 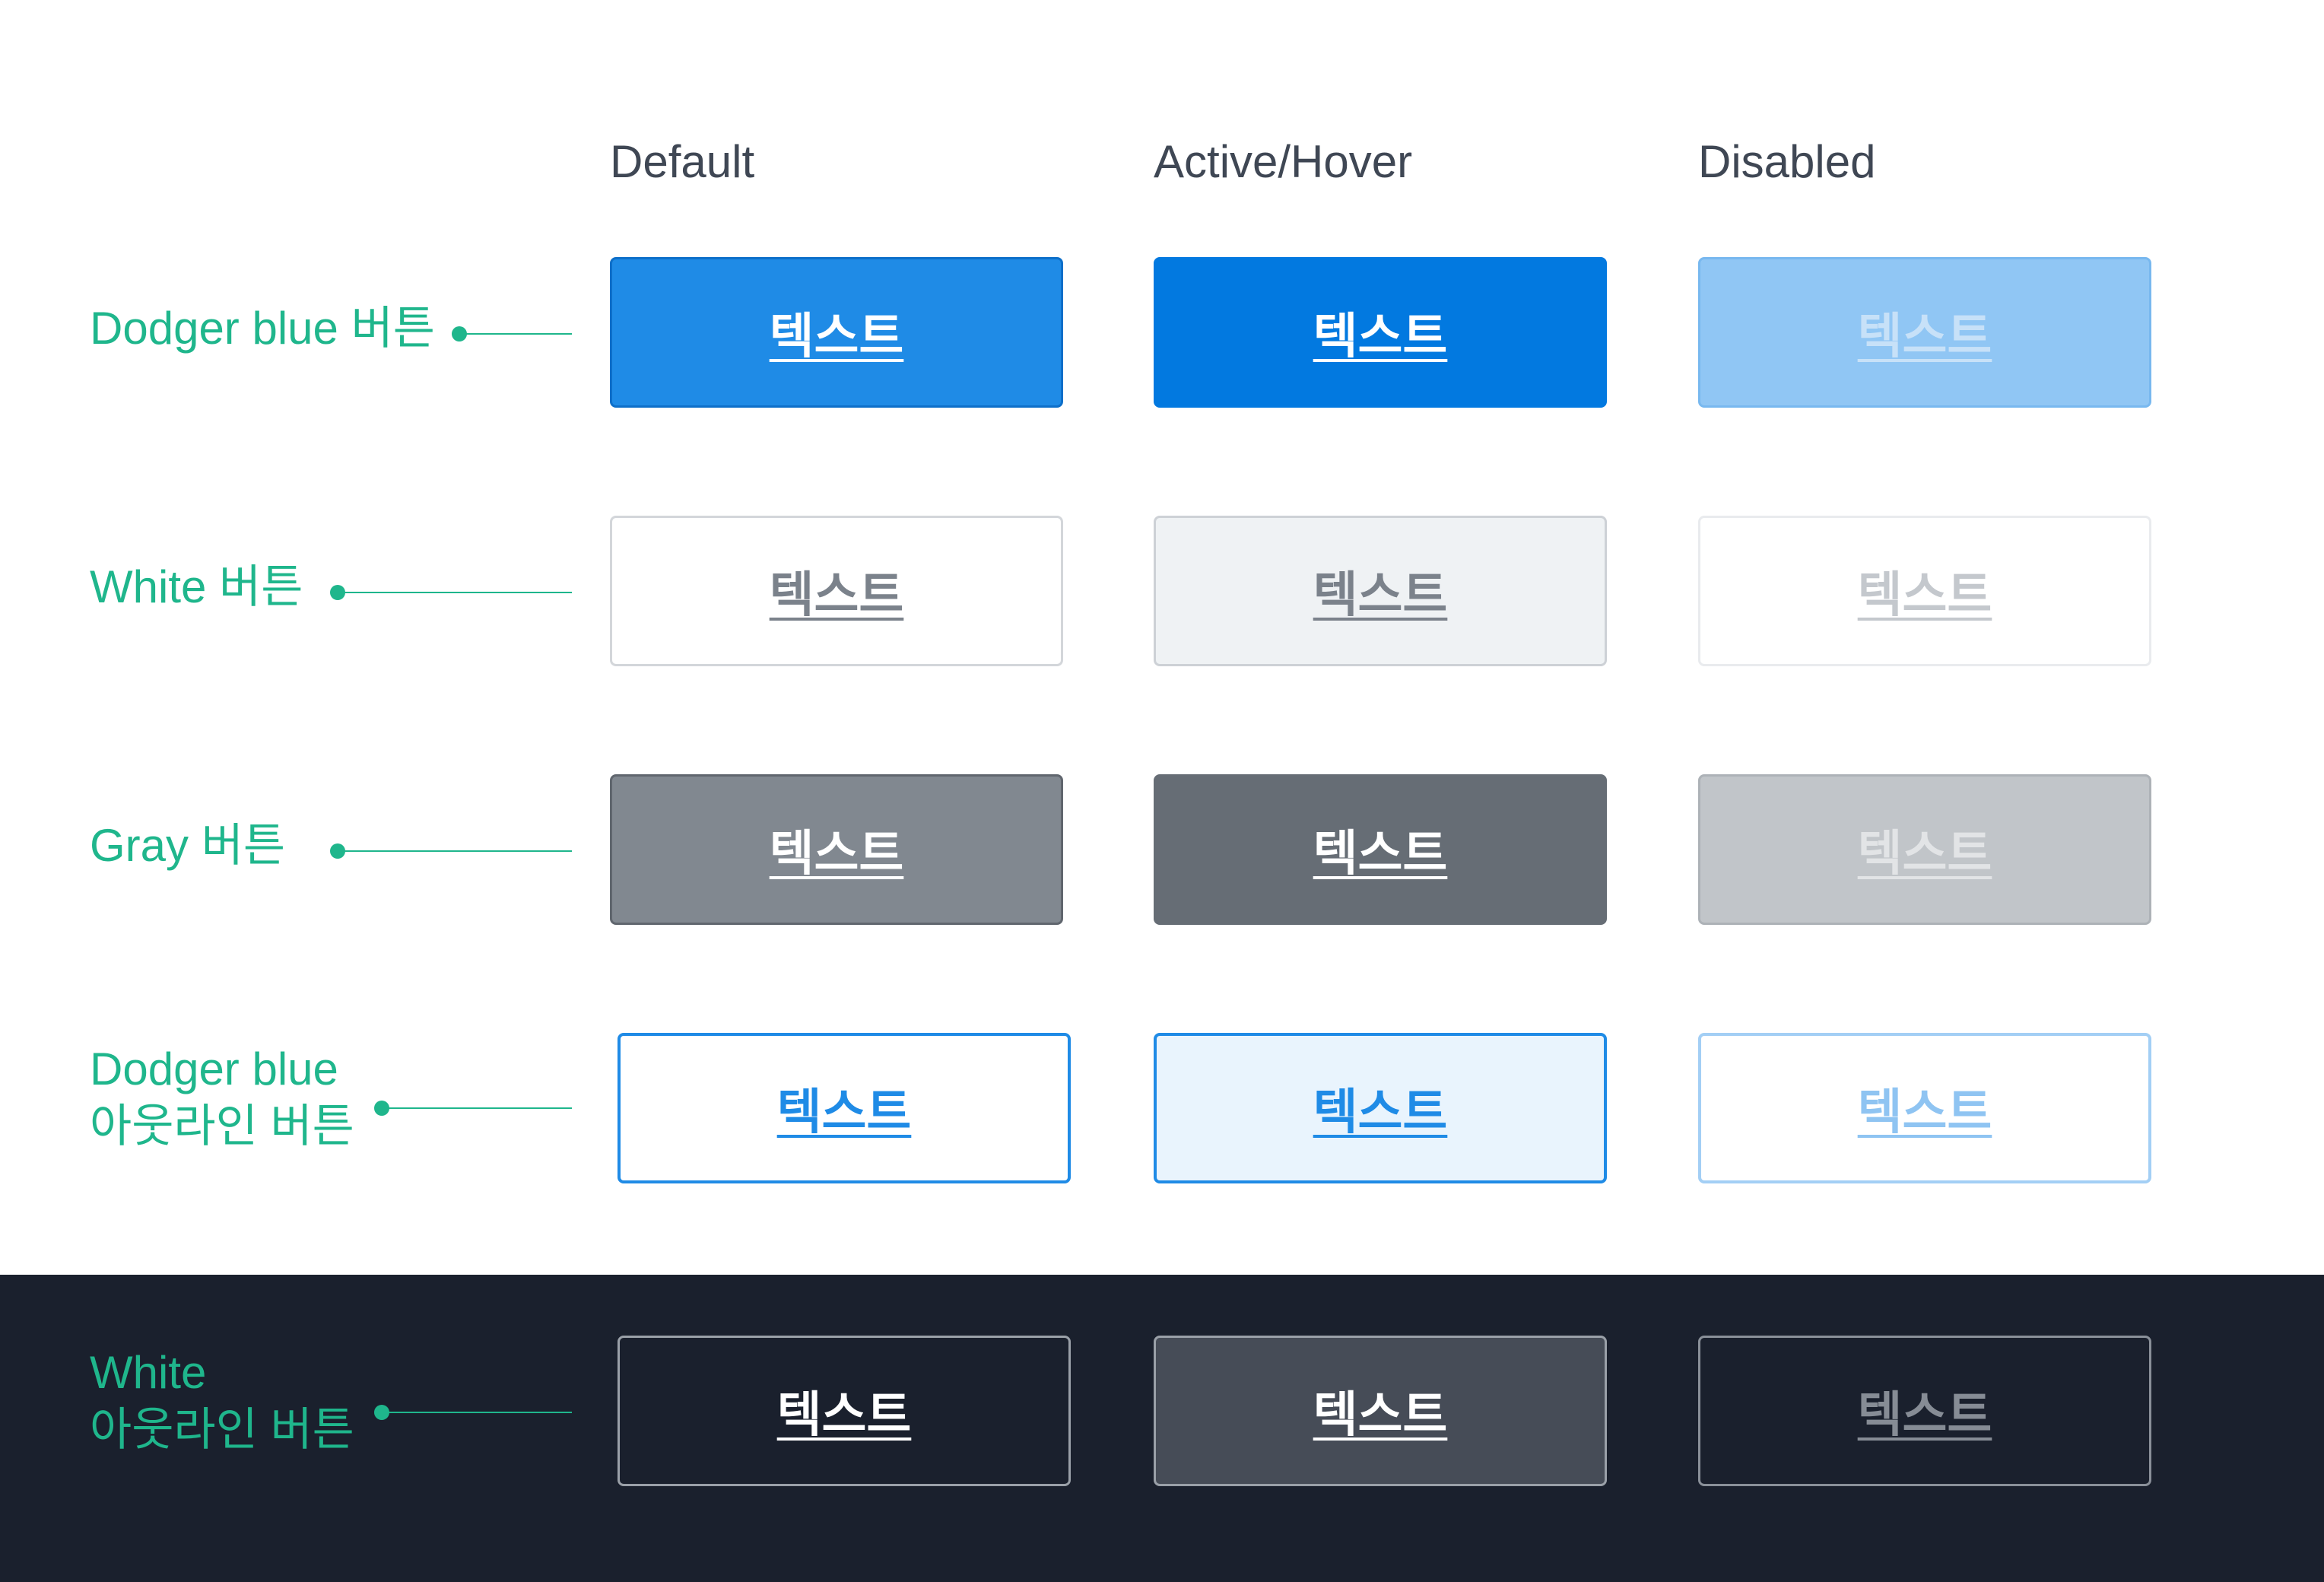 I want to click on dodger-blue-button-disabled: 텍스트, so click(x=1924, y=332).